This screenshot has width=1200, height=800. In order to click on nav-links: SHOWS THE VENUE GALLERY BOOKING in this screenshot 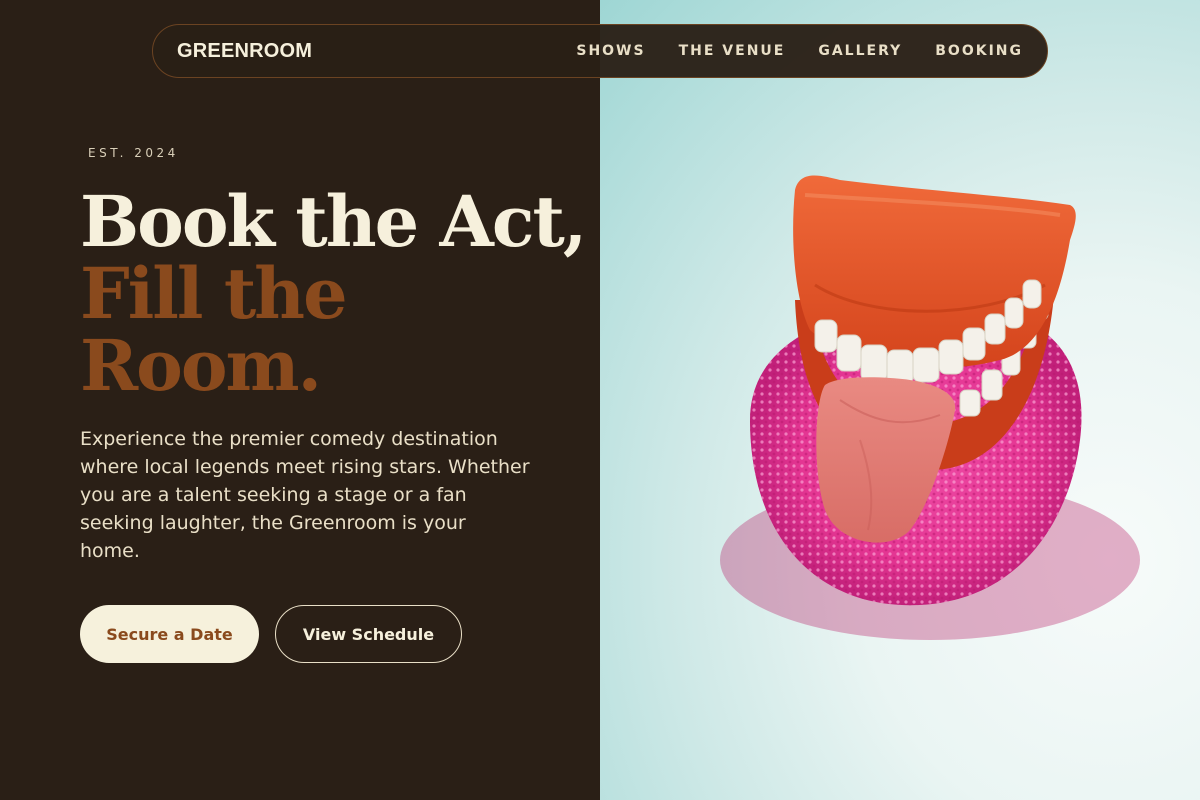, I will do `click(799, 51)`.